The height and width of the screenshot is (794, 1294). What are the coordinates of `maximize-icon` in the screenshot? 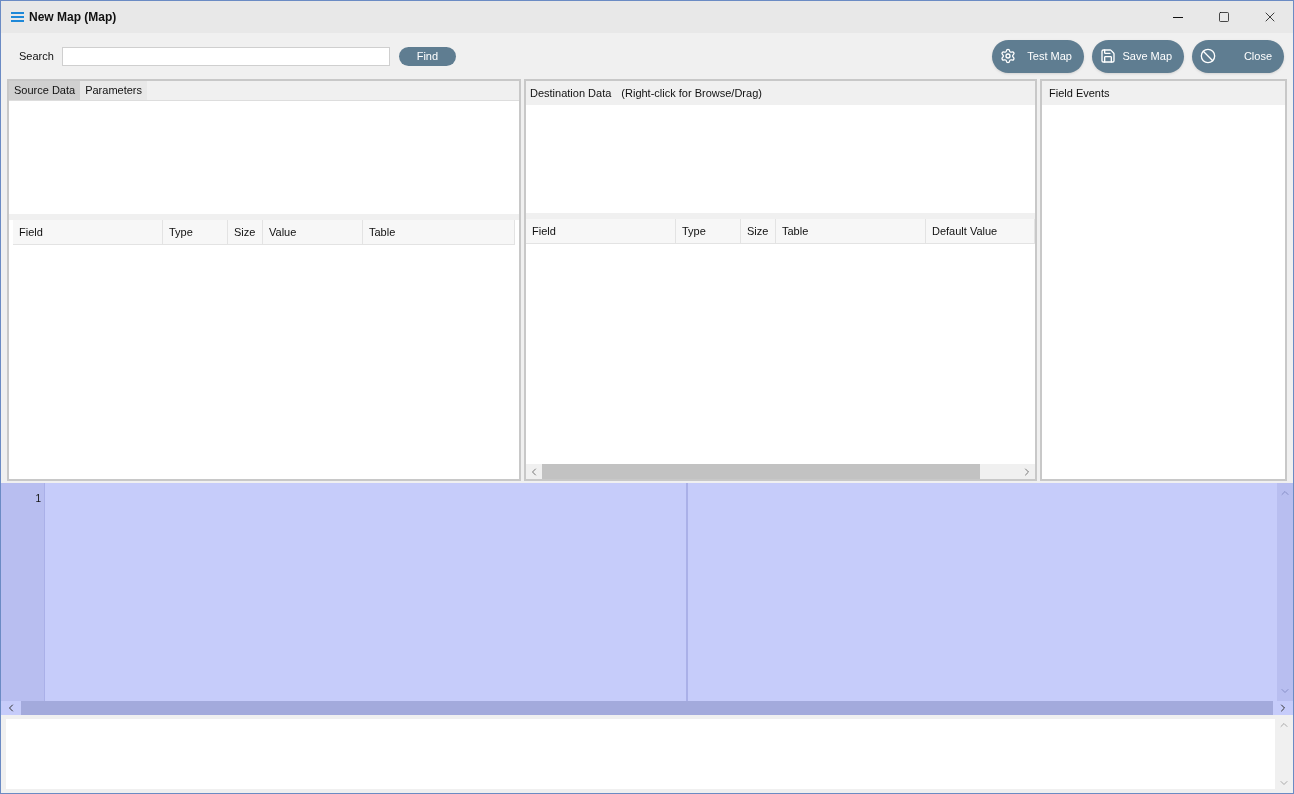 It's located at (1224, 17).